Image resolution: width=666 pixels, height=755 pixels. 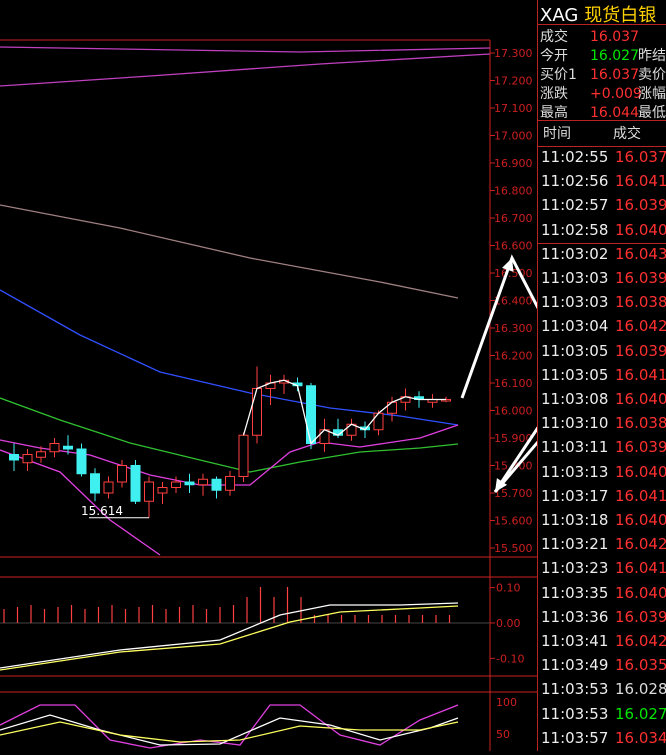 I want to click on tick-row: 11:03:35 16.040, so click(x=603, y=596).